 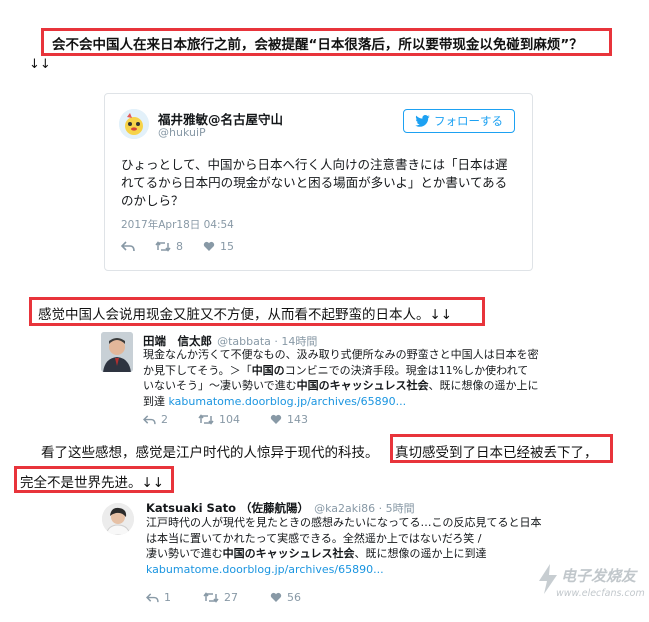 What do you see at coordinates (164, 419) in the screenshot?
I see `reply-count: 2` at bounding box center [164, 419].